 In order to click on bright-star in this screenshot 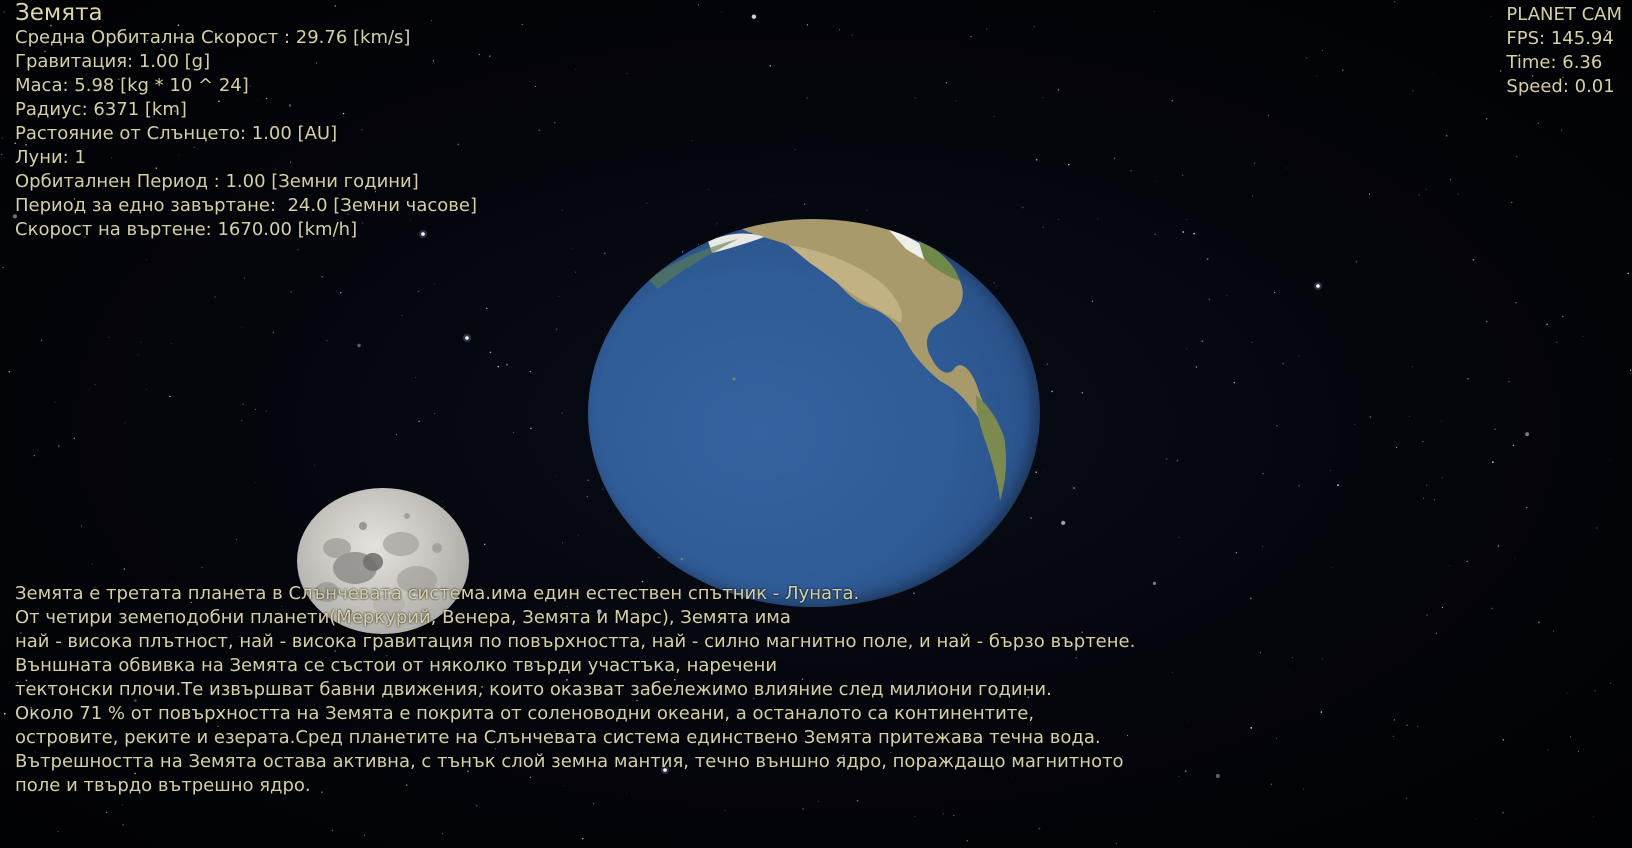, I will do `click(467, 338)`.